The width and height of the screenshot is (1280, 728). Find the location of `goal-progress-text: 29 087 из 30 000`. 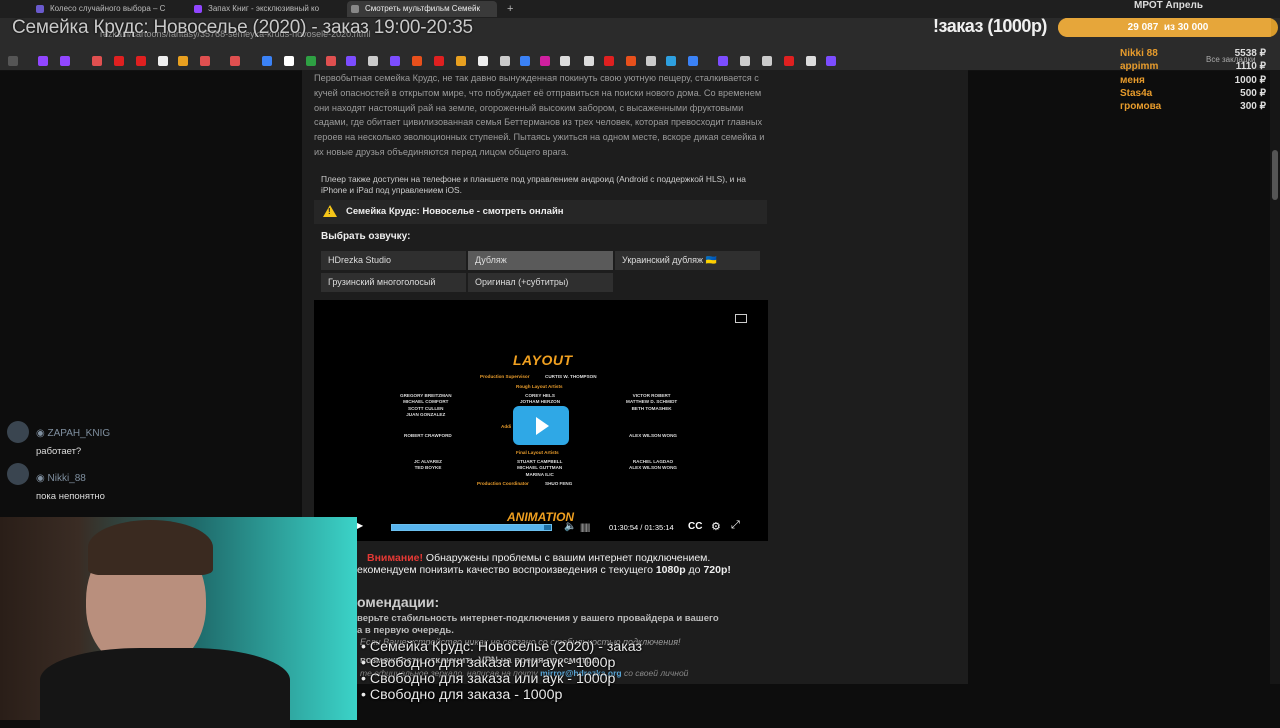

goal-progress-text: 29 087 из 30 000 is located at coordinates (1168, 27).